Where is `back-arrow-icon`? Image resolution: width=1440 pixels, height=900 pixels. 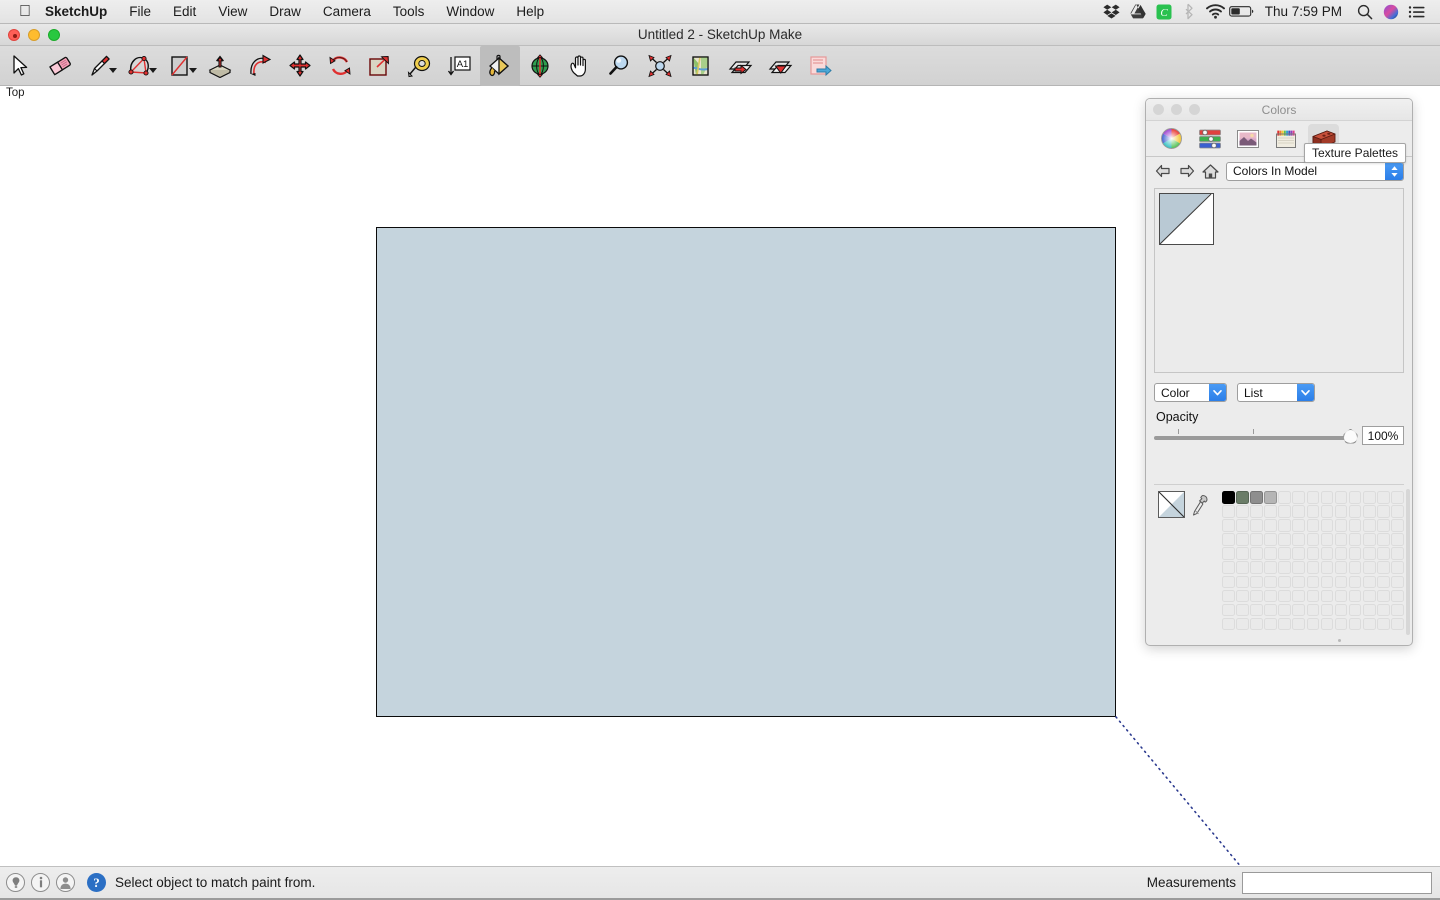
back-arrow-icon is located at coordinates (1162, 171).